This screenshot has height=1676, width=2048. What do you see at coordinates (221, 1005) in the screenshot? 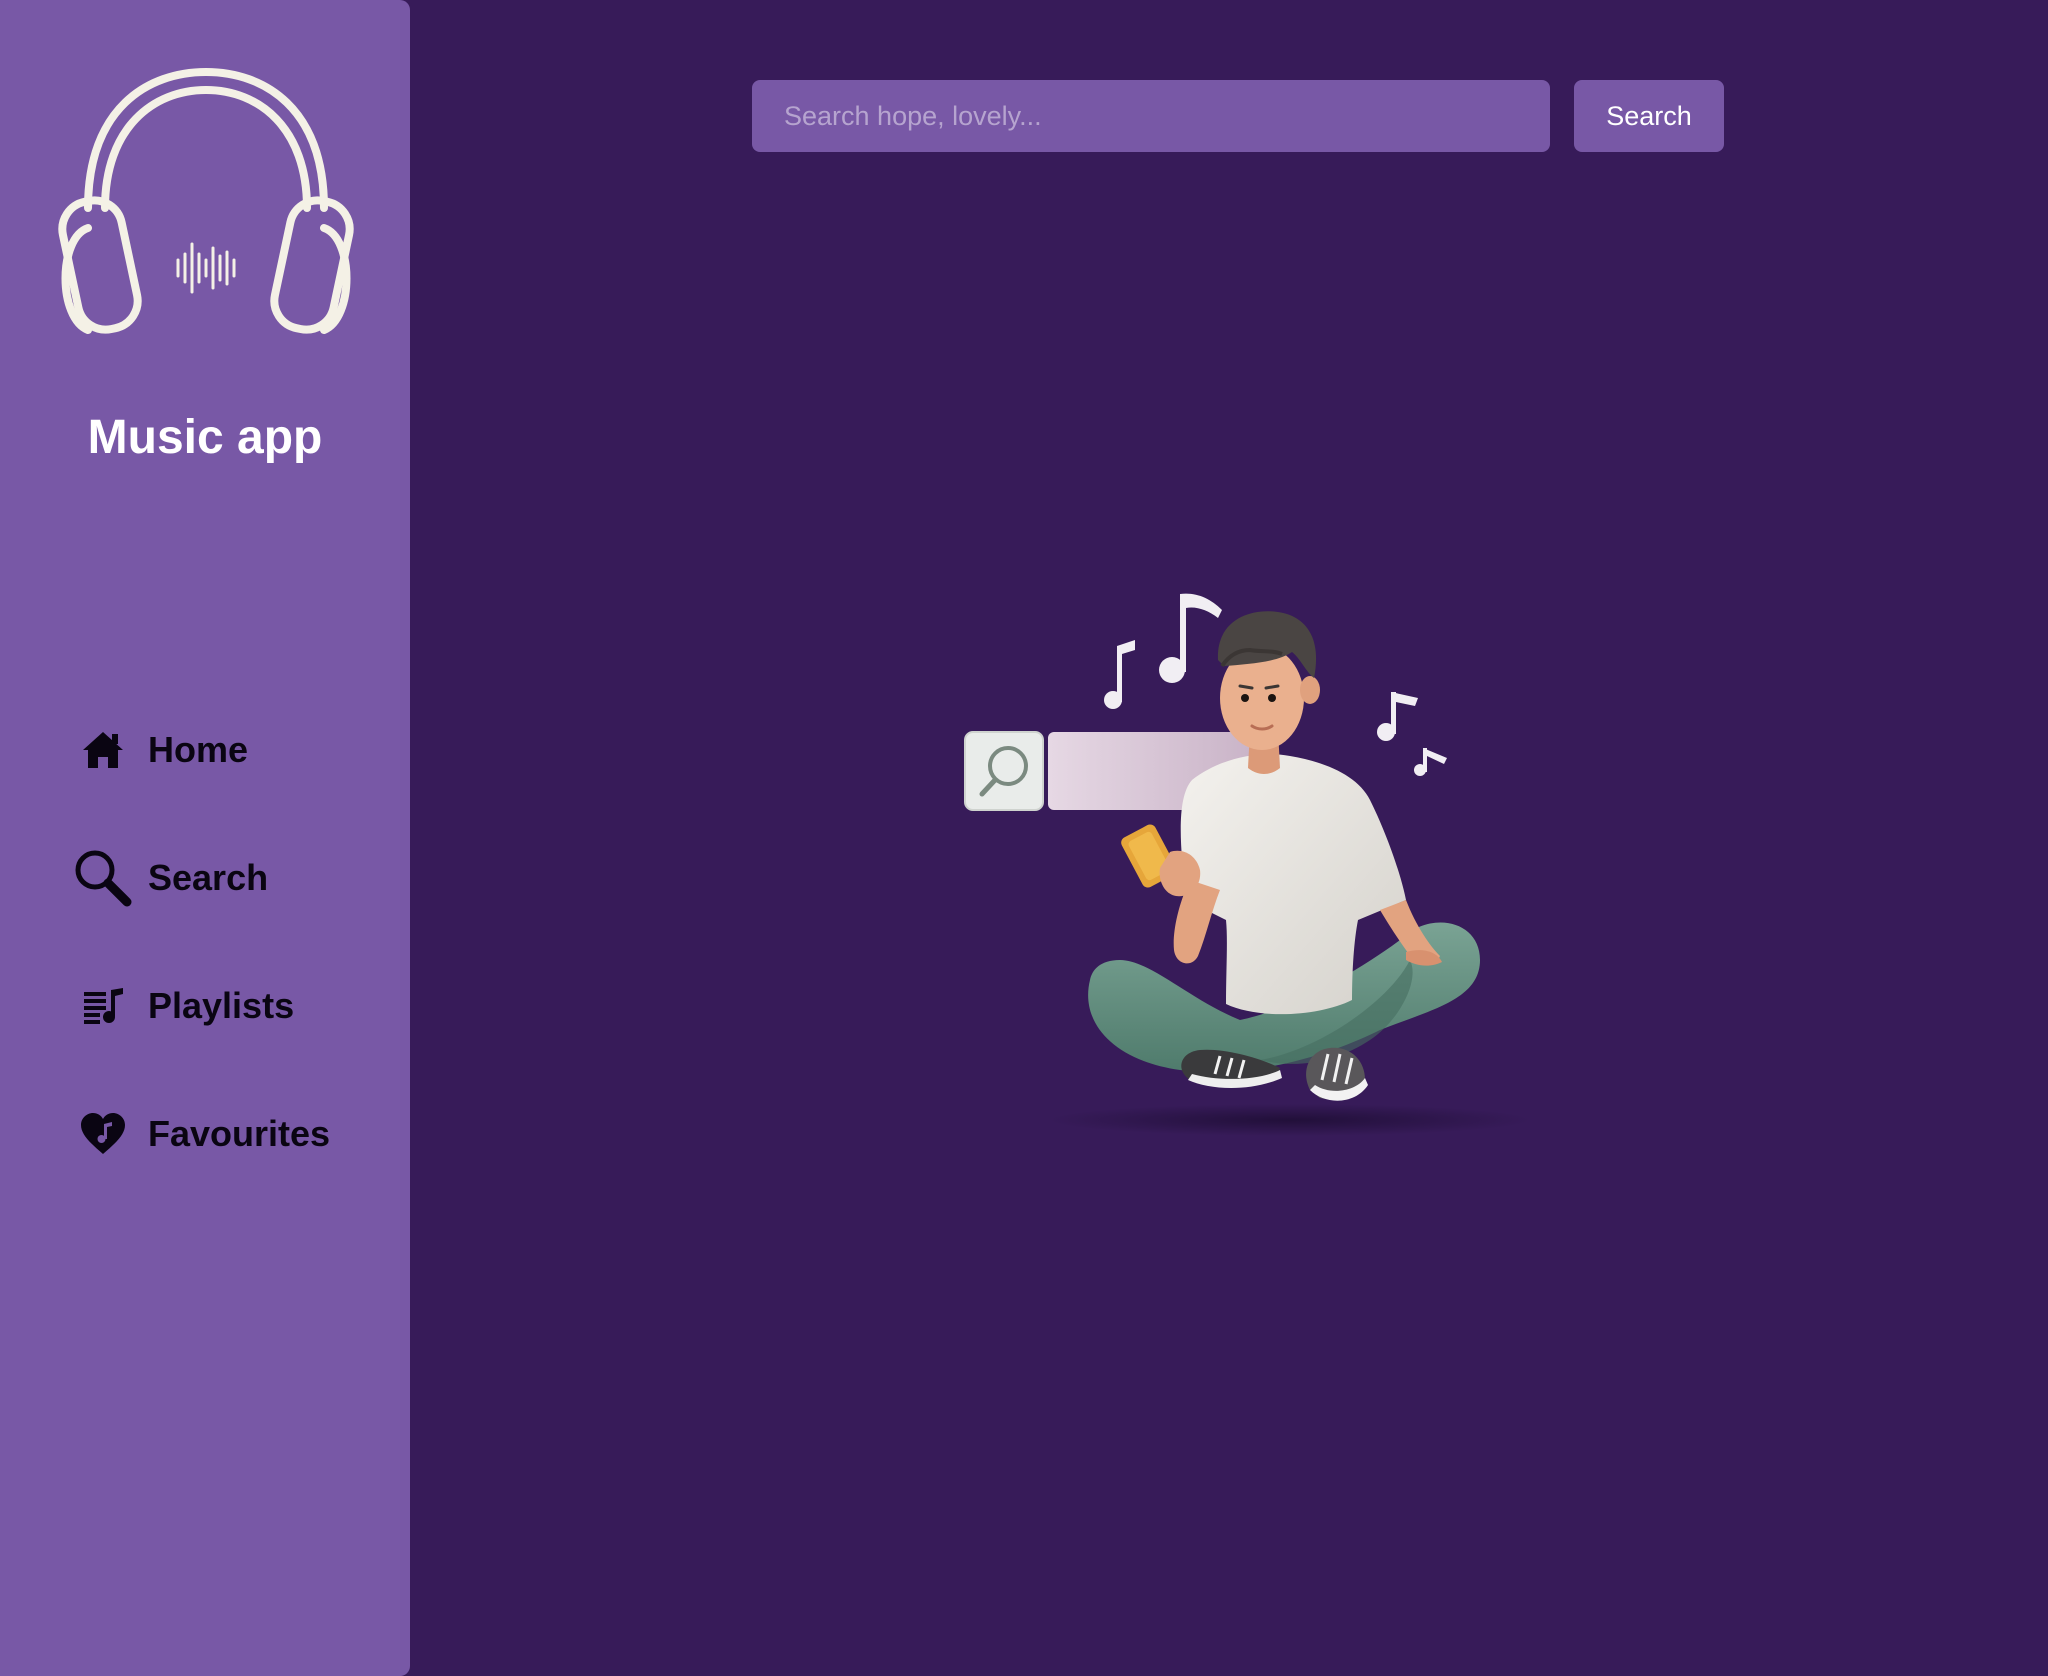
I see `sidebar-item-label: Playlists` at bounding box center [221, 1005].